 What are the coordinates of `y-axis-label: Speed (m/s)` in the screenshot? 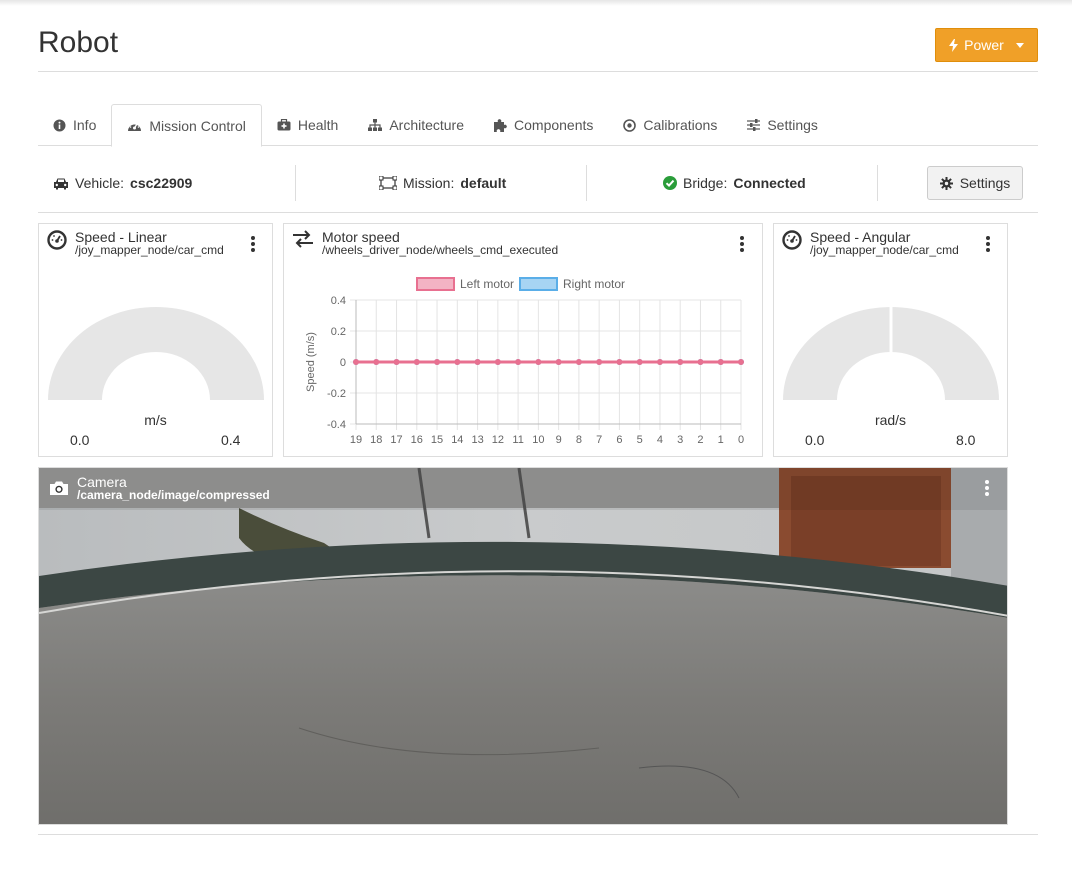 It's located at (311, 362).